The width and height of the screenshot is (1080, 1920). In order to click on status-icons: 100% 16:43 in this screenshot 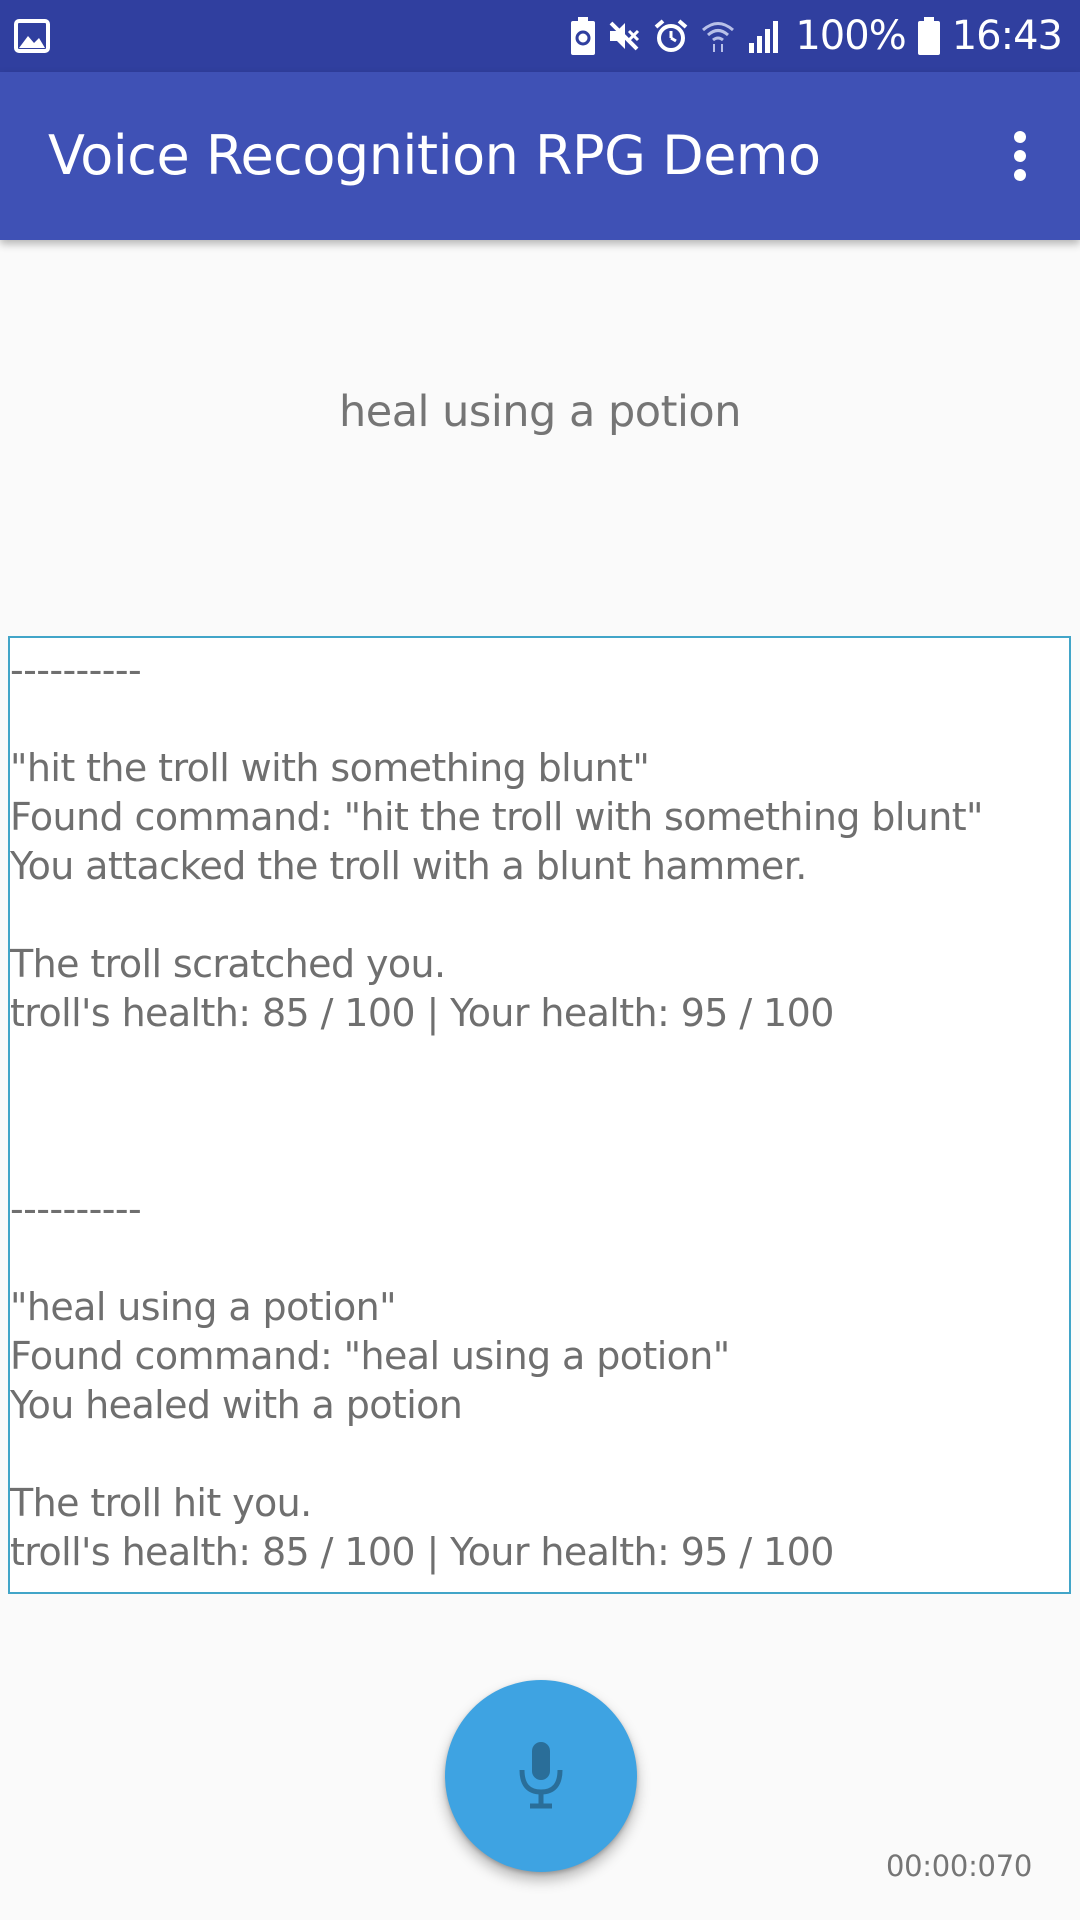, I will do `click(817, 36)`.